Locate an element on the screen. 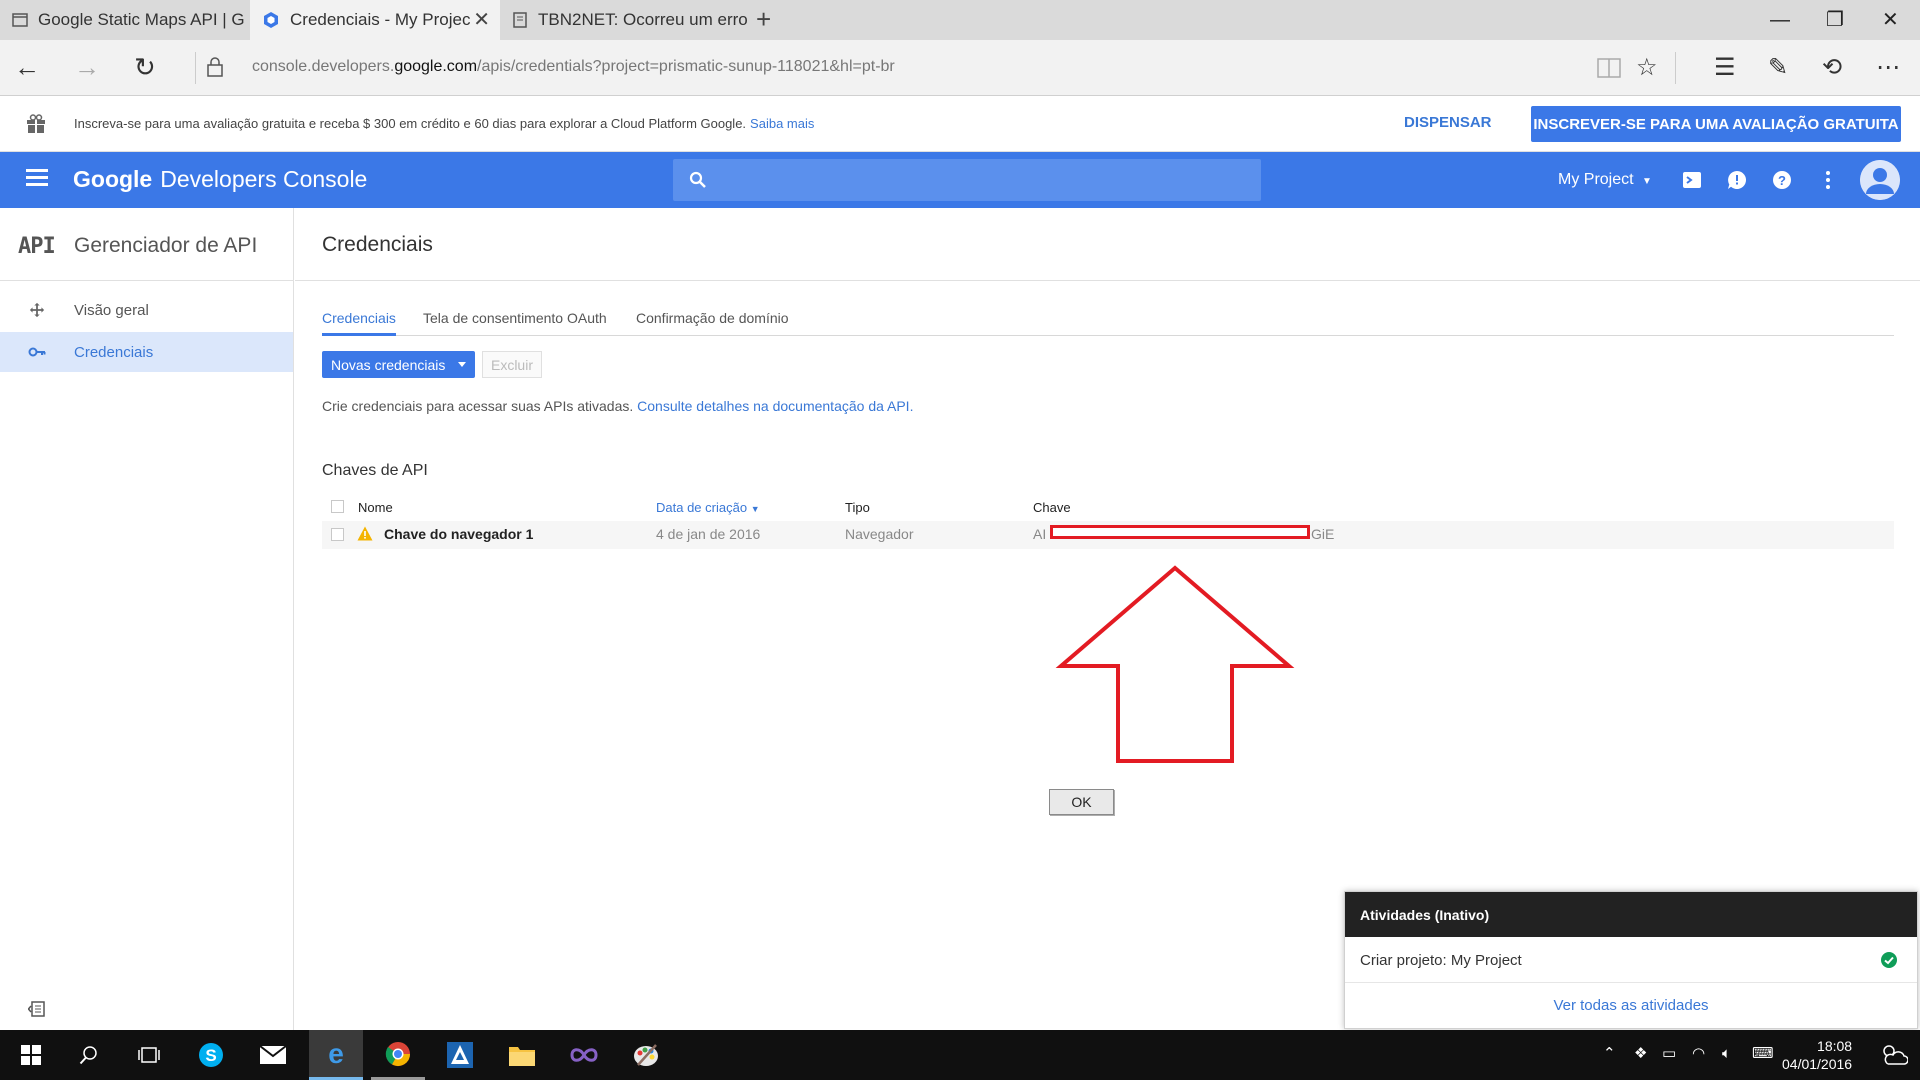 This screenshot has height=1080, width=1920. select-all-checkbox is located at coordinates (337, 506).